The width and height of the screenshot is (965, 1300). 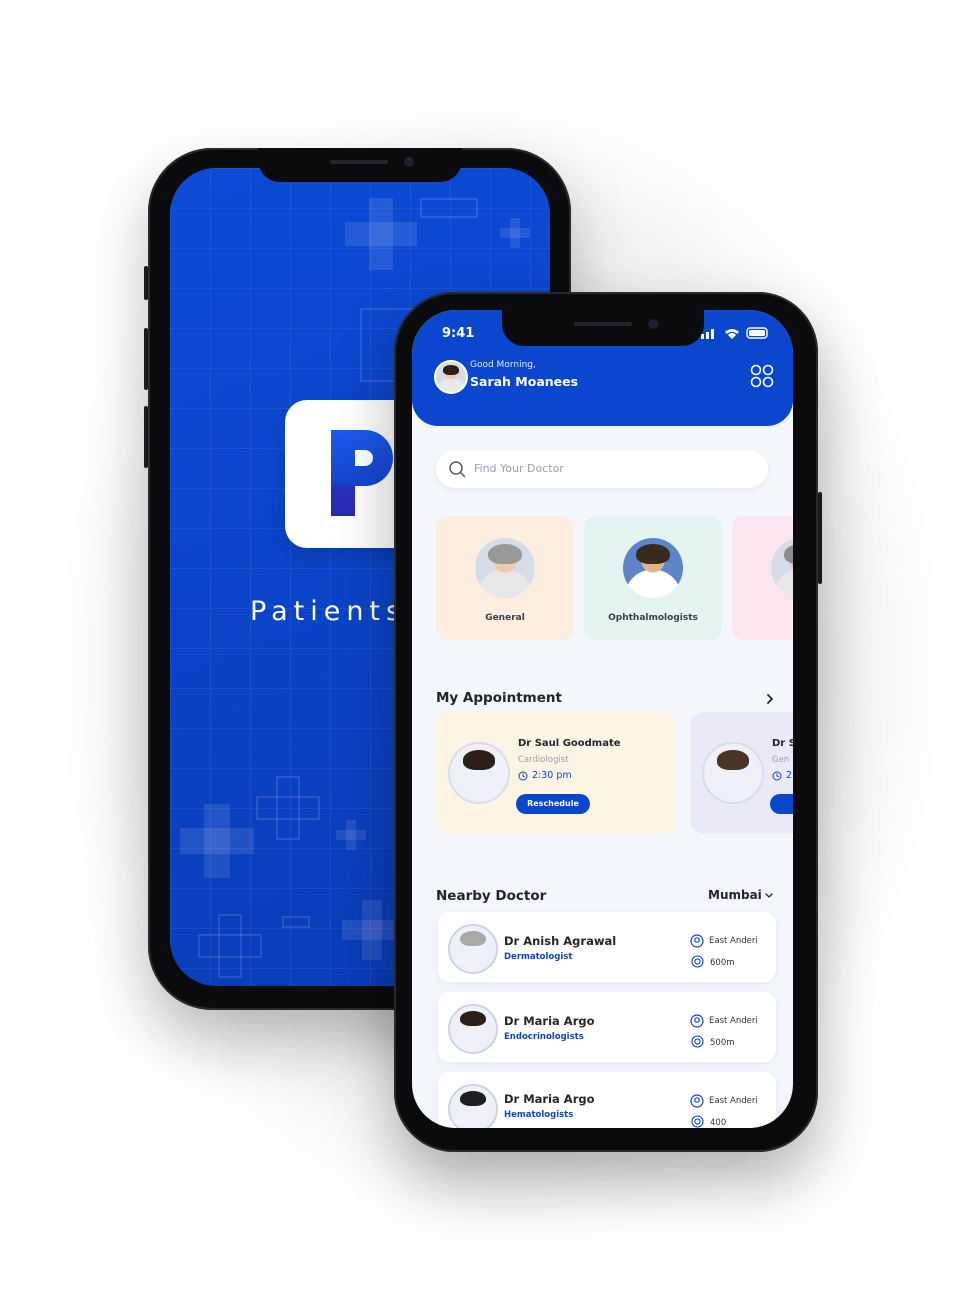 What do you see at coordinates (653, 618) in the screenshot?
I see `category-label: Ophthalmologists` at bounding box center [653, 618].